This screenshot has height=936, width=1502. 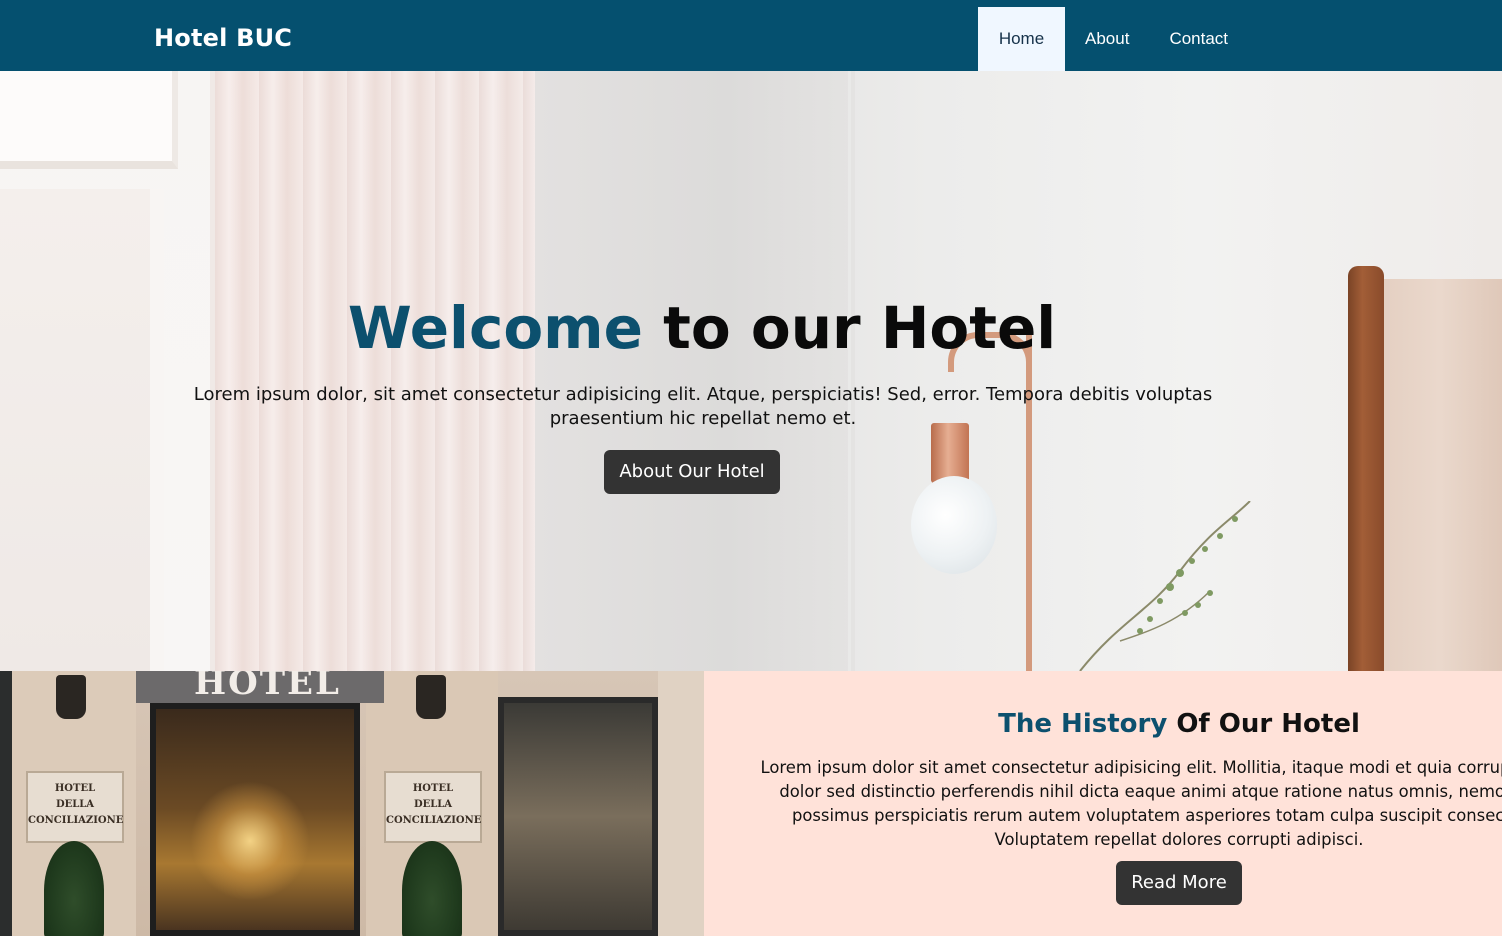 I want to click on navbar: Hotel BUC Home About Contact, so click(x=751, y=35).